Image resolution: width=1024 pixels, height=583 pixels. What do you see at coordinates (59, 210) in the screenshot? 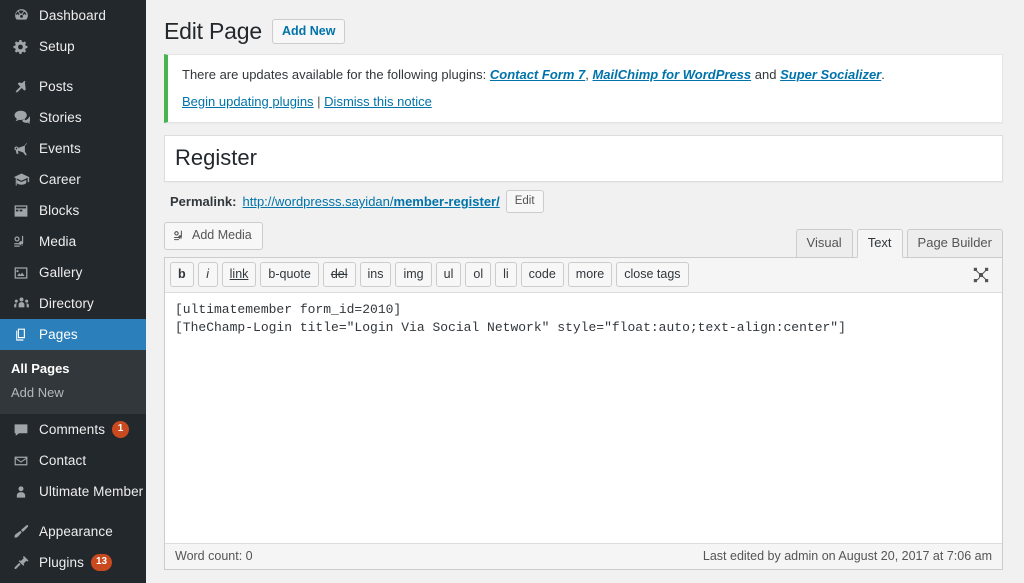
I see `sidebar-item-label: Blocks` at bounding box center [59, 210].